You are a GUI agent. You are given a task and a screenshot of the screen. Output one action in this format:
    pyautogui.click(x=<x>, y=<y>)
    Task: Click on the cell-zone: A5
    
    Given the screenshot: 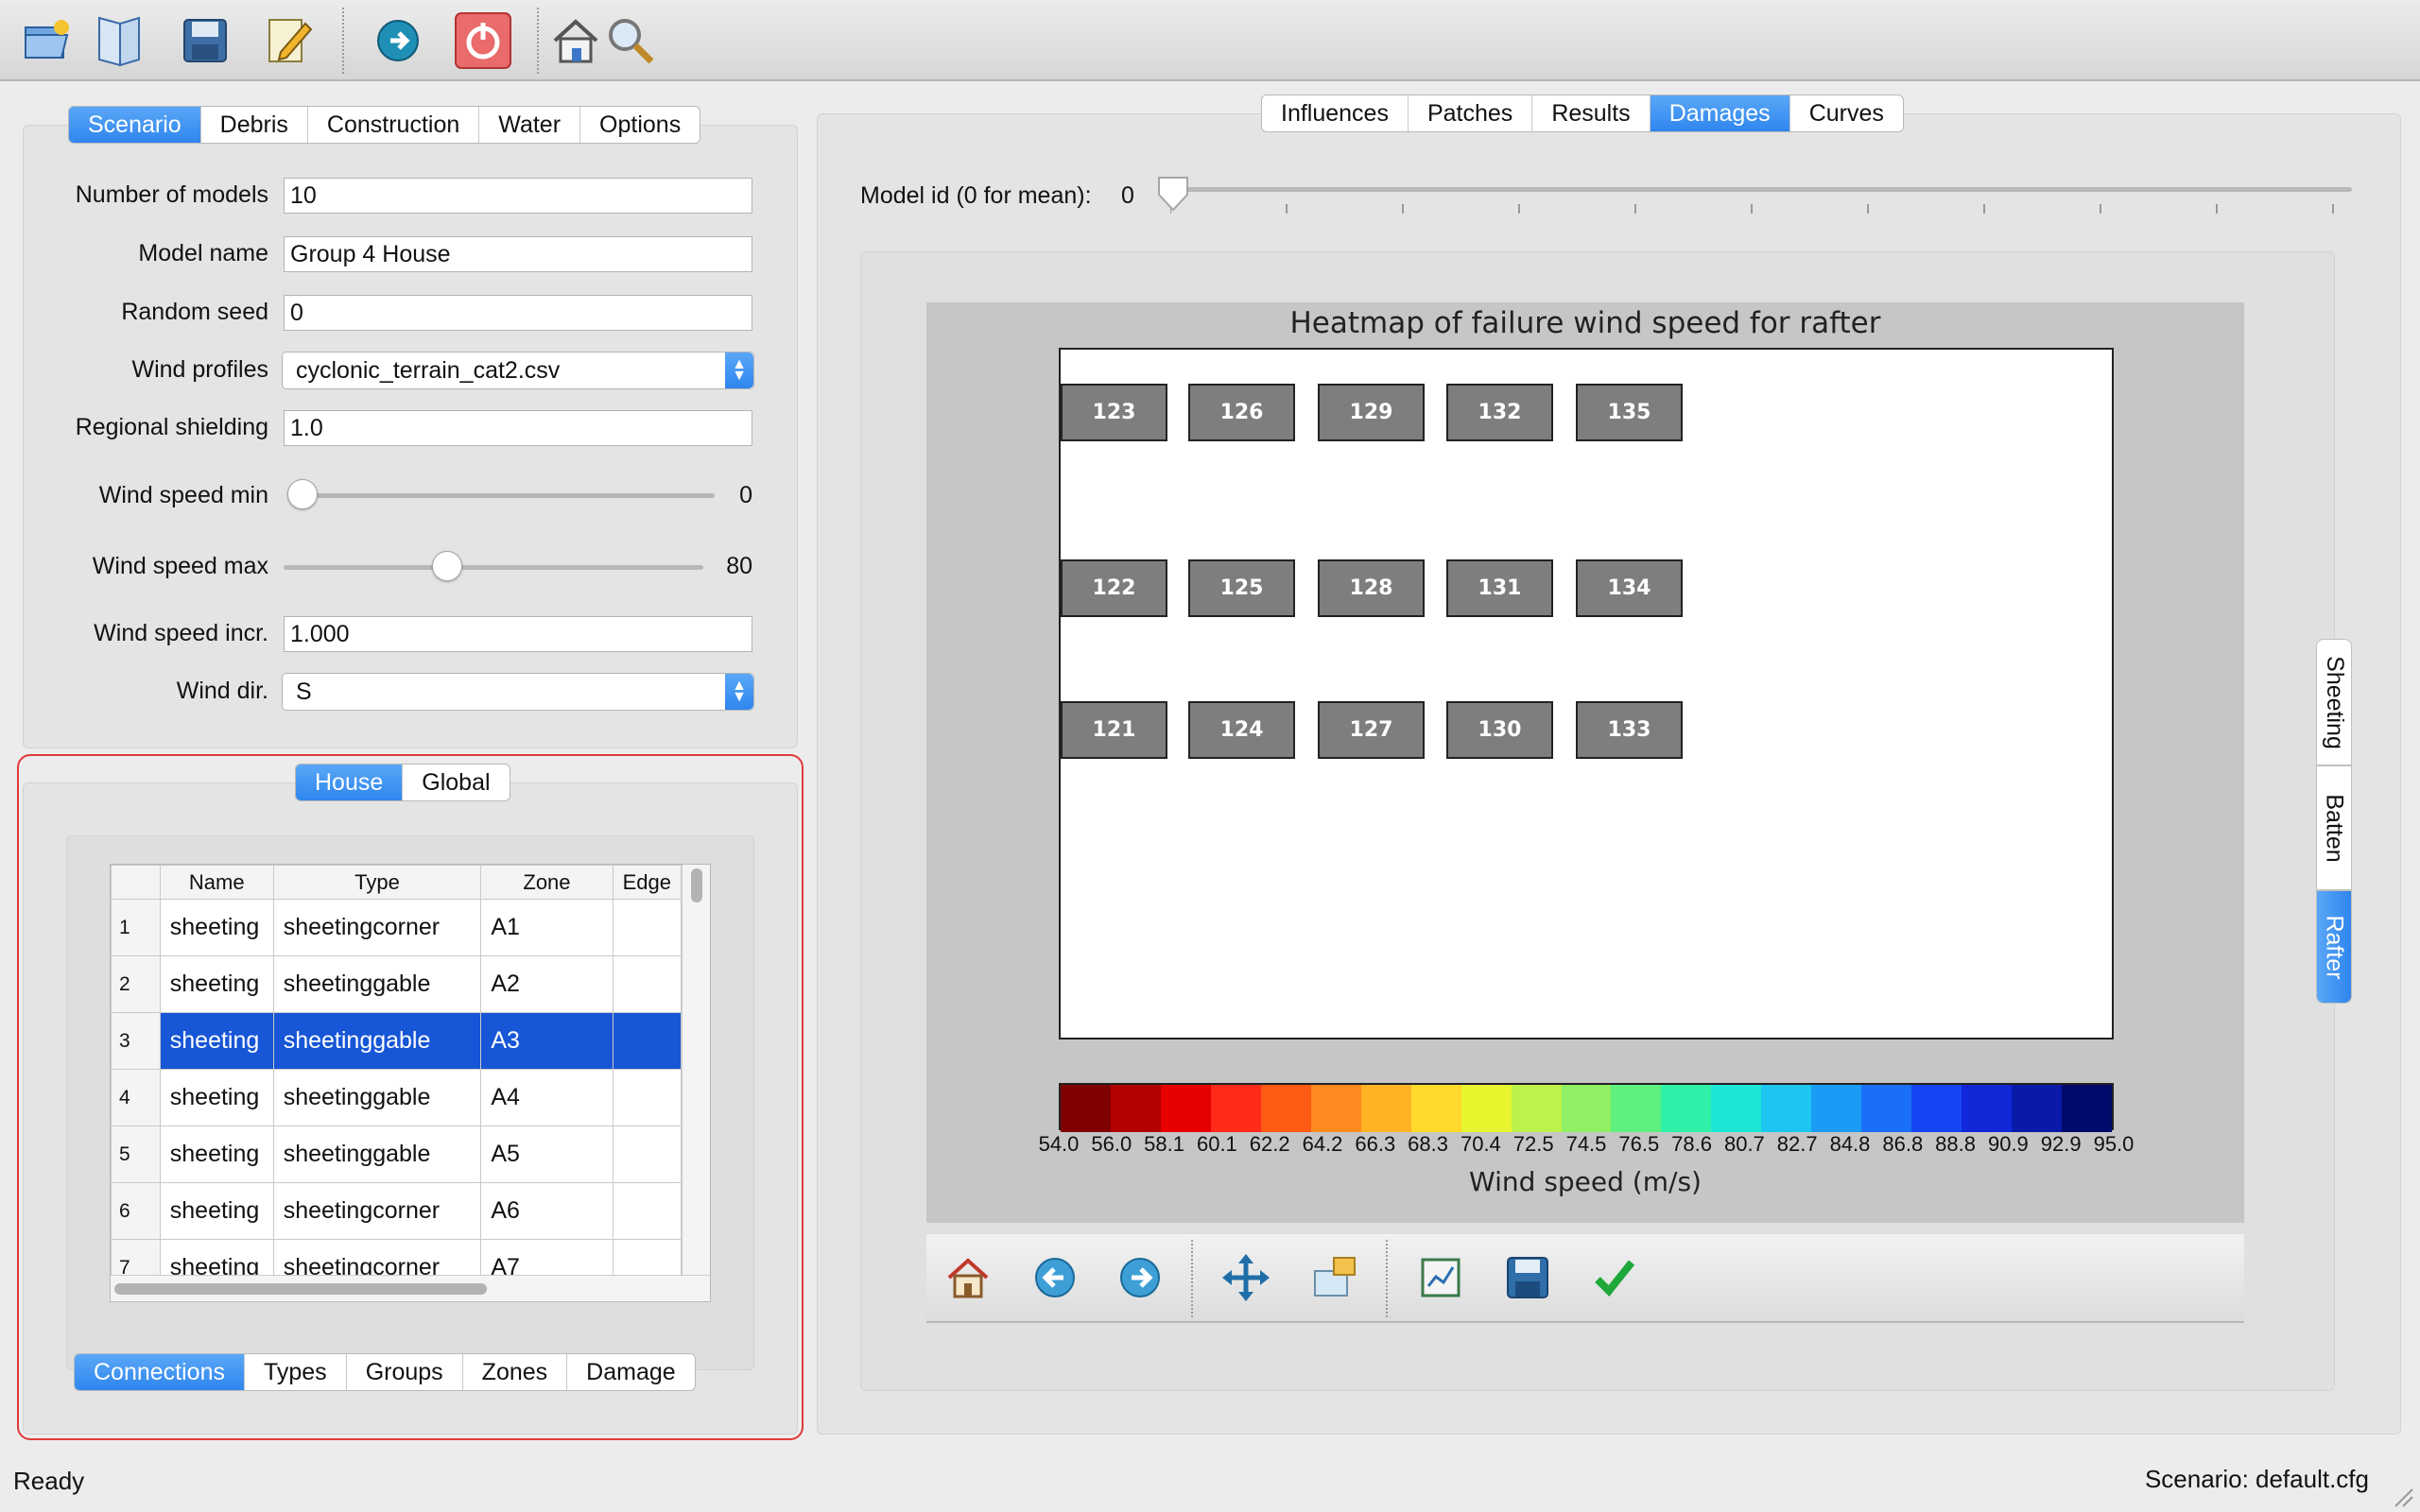 What is the action you would take?
    pyautogui.click(x=547, y=1154)
    